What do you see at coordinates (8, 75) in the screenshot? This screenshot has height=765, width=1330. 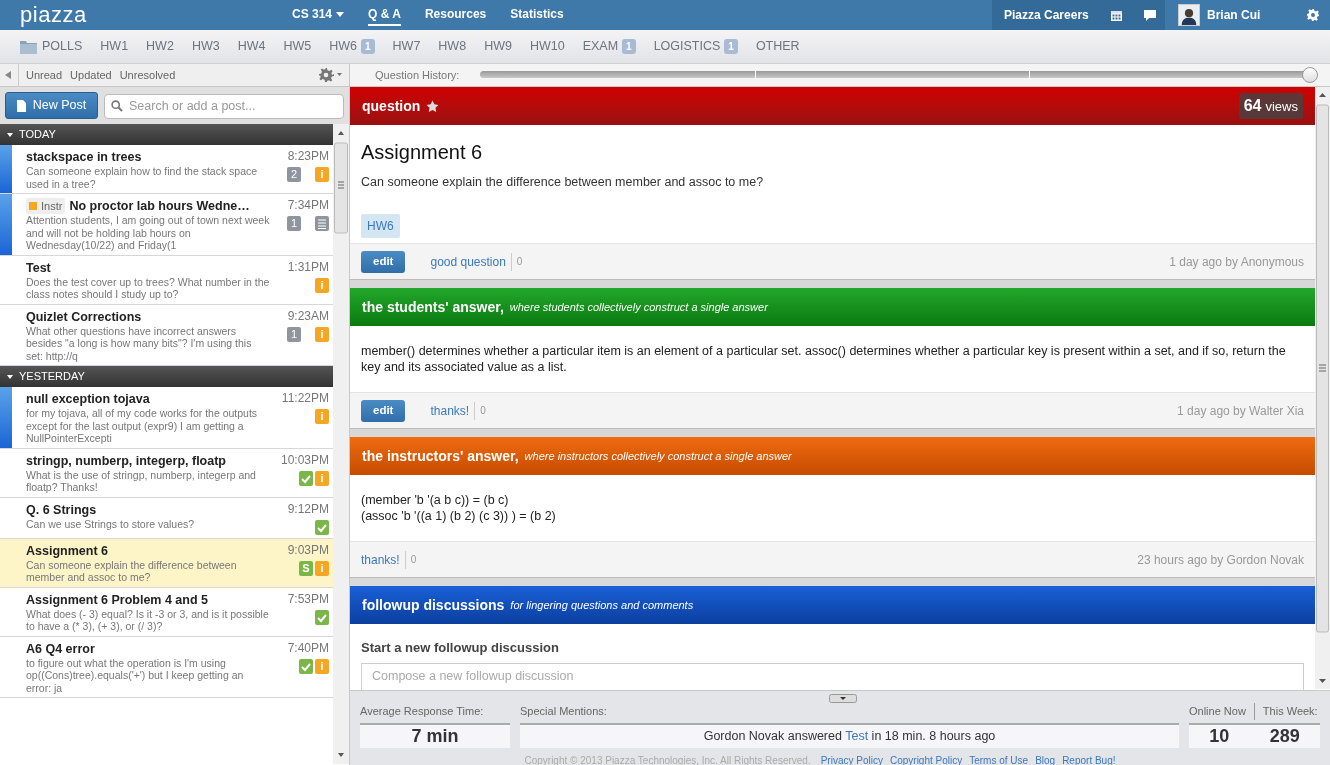 I see `collapse-icon` at bounding box center [8, 75].